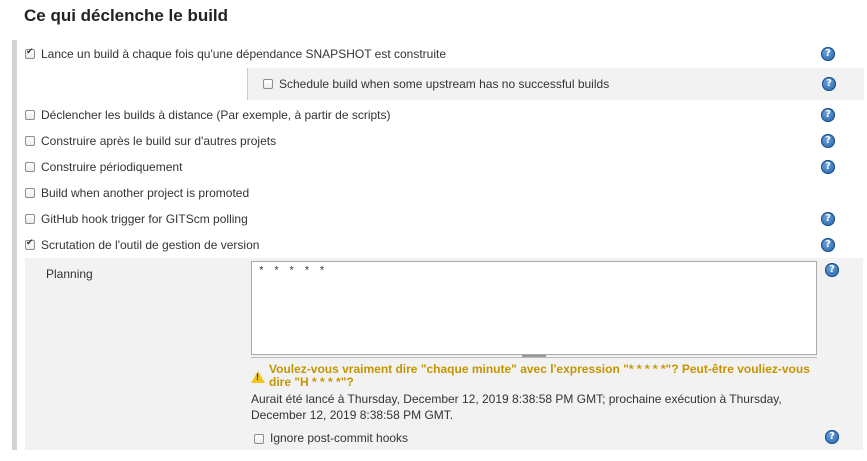  I want to click on ignore-post-commit-label: Ignore post-commit hooks, so click(339, 438).